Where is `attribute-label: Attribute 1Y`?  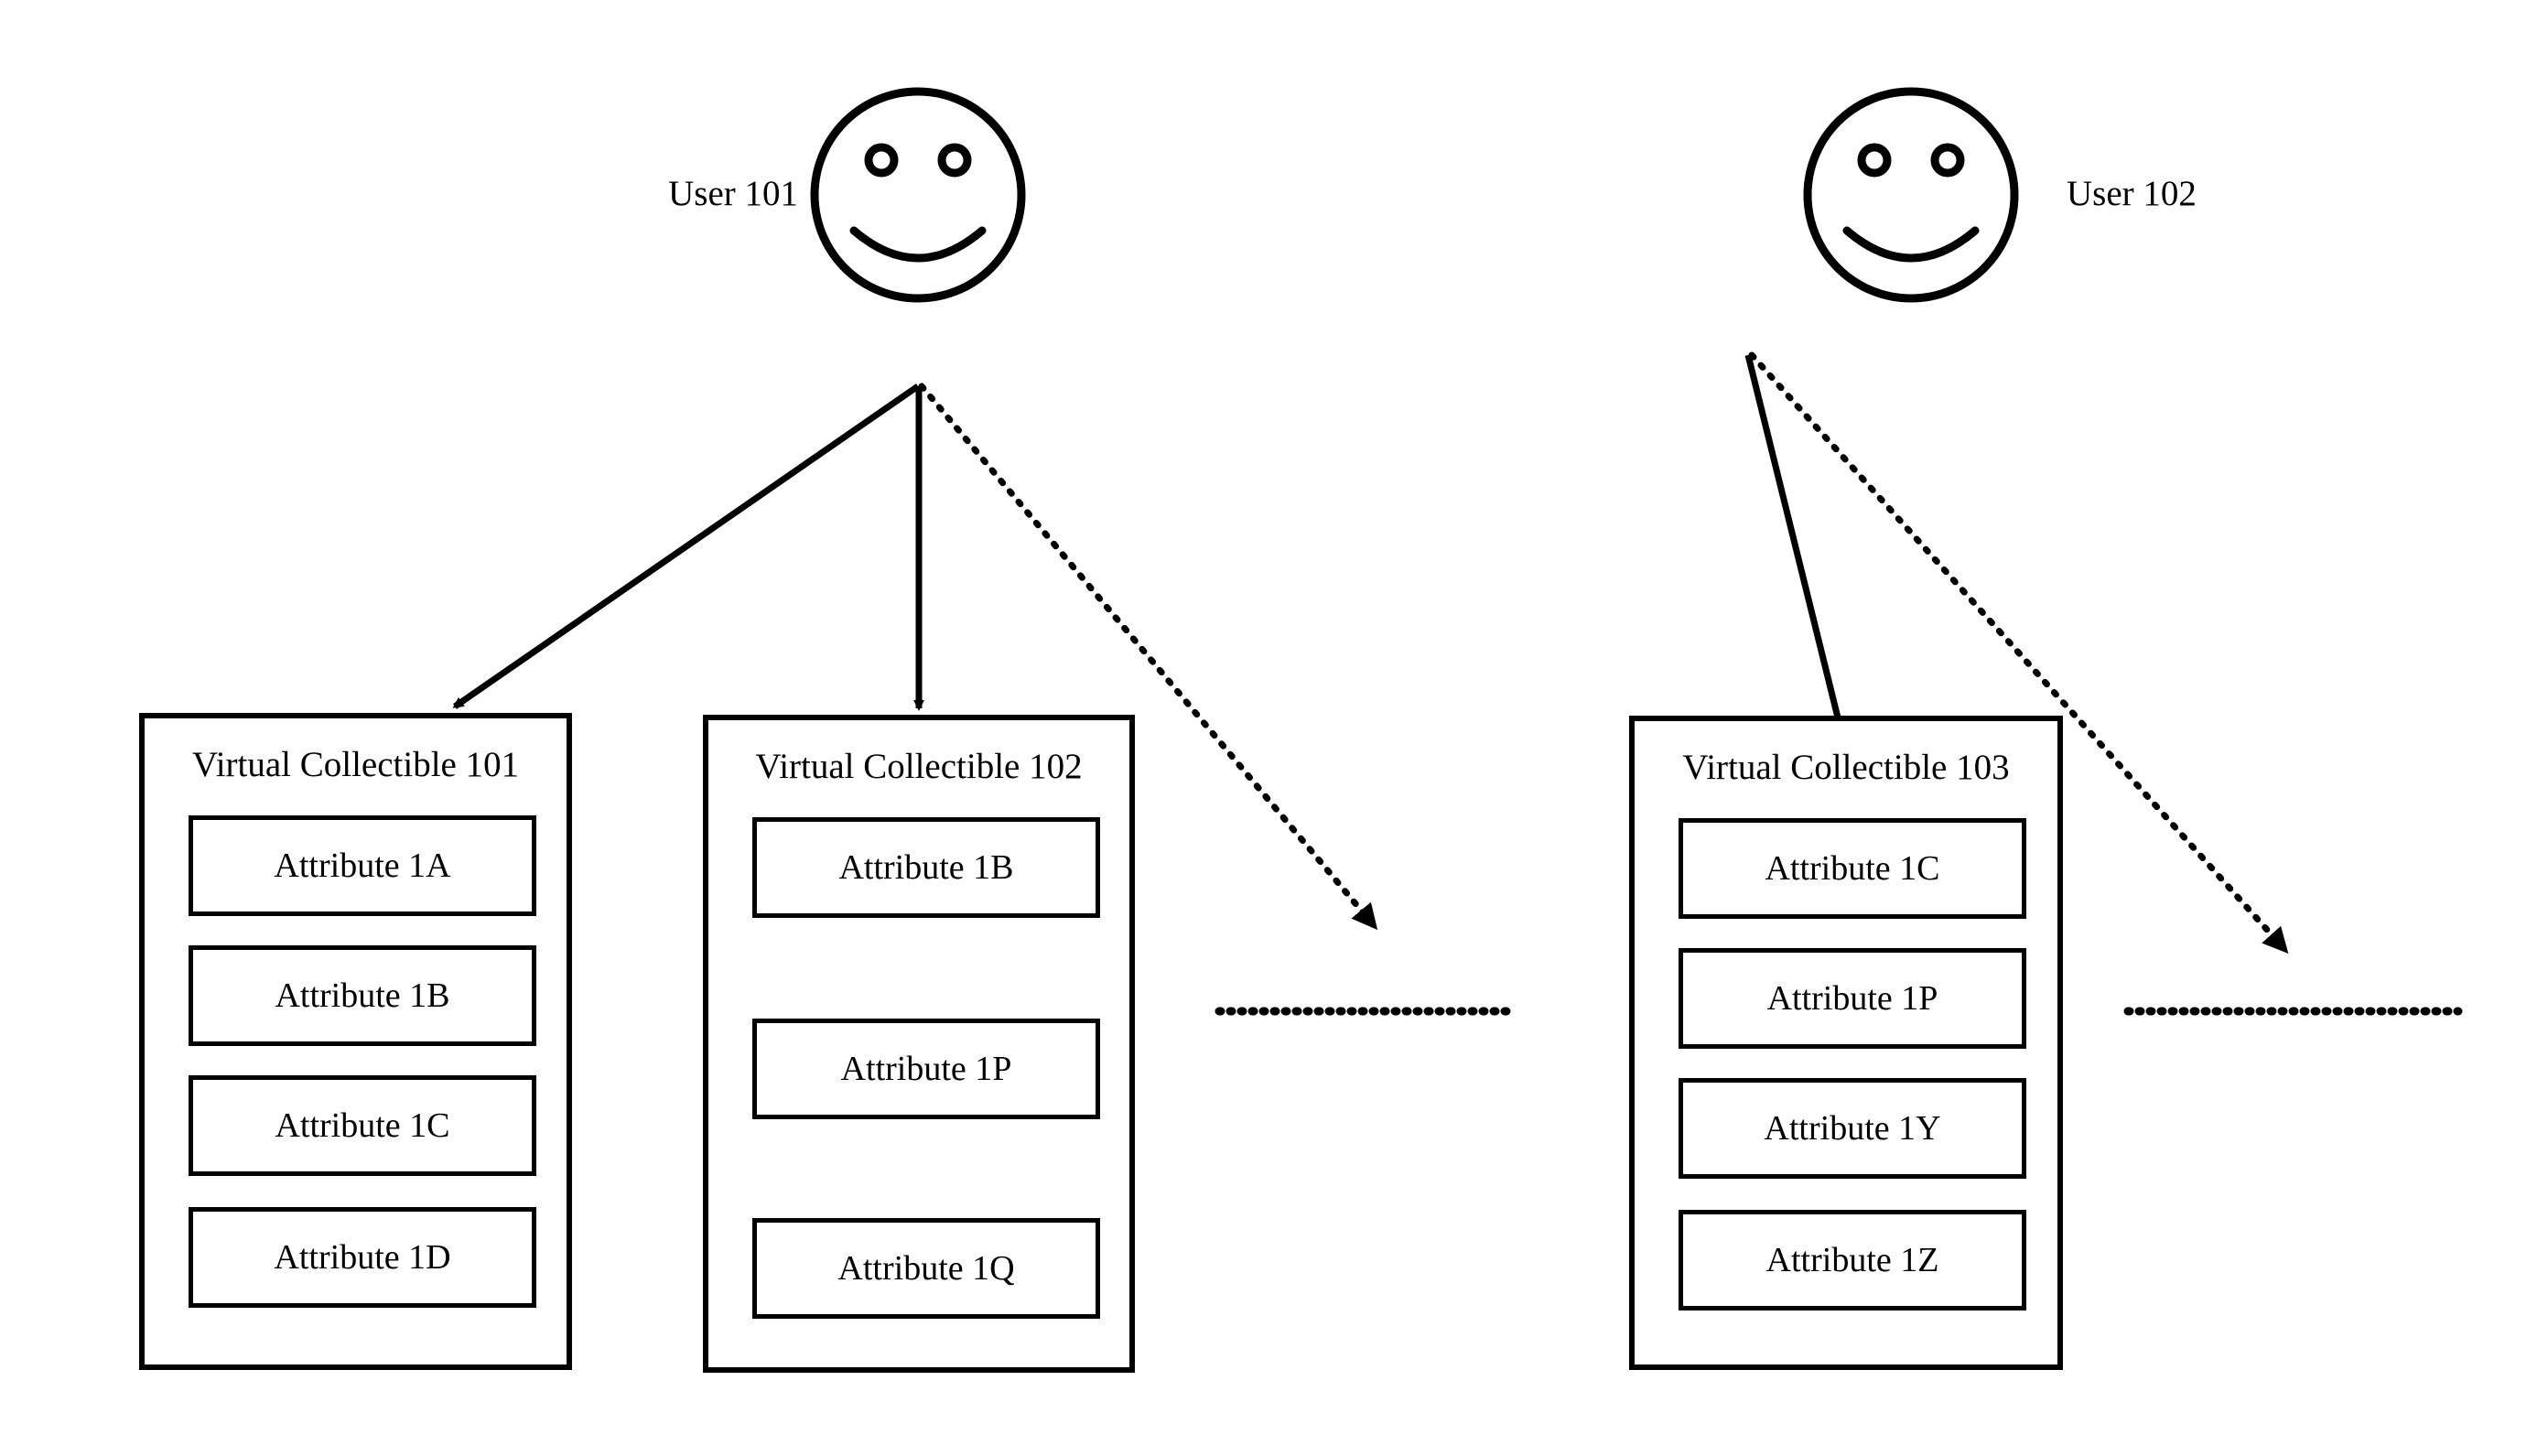 attribute-label: Attribute 1Y is located at coordinates (1853, 1128).